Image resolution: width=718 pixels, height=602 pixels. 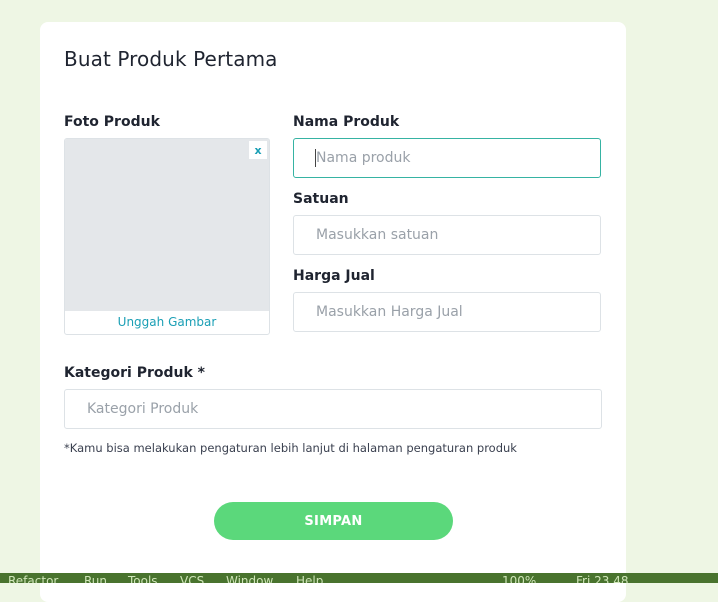 What do you see at coordinates (192, 579) in the screenshot?
I see `taskbar-menu-vcs: VCS` at bounding box center [192, 579].